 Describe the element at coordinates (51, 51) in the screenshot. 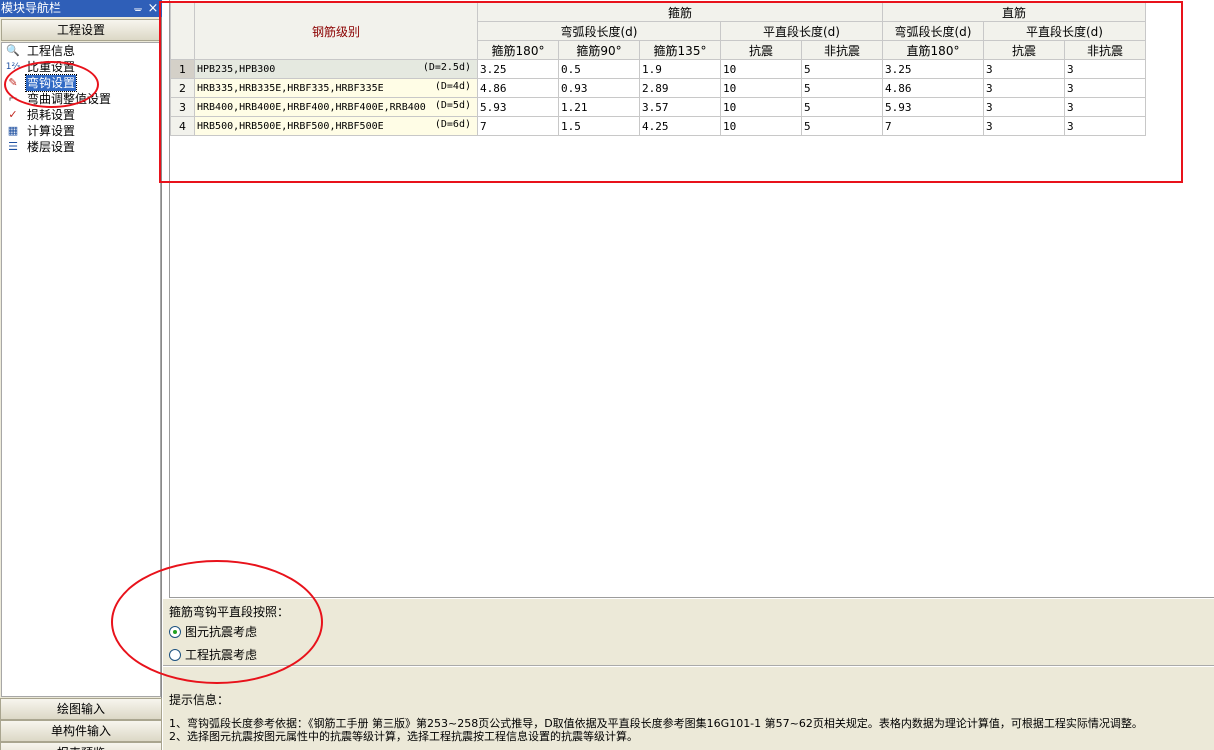

I see `nav-item-label: 工程信息` at that location.